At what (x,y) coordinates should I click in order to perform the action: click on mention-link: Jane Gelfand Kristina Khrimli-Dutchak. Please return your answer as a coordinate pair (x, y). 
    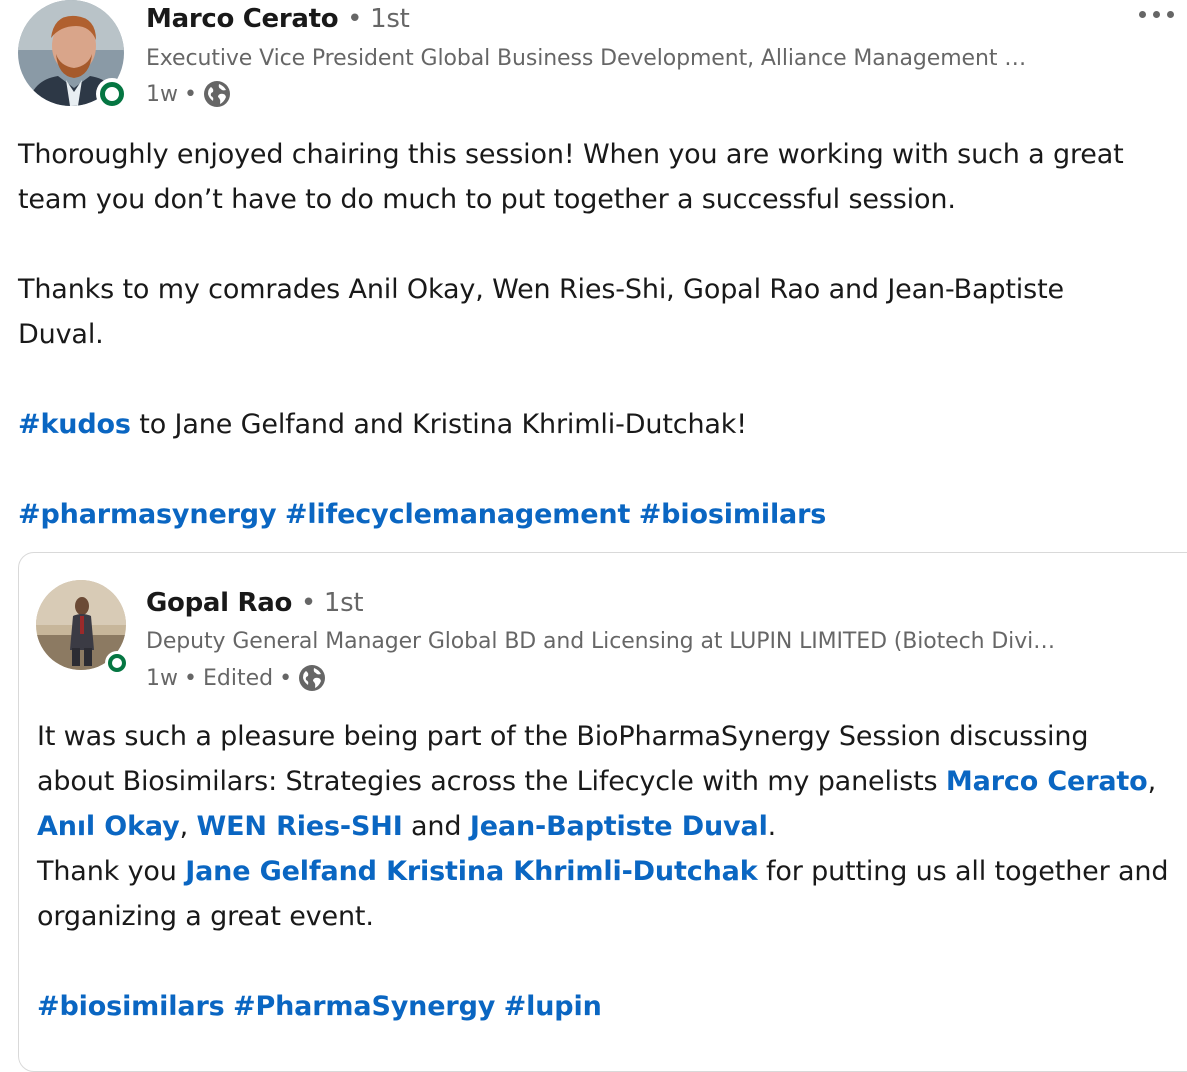
    Looking at the image, I should click on (471, 871).